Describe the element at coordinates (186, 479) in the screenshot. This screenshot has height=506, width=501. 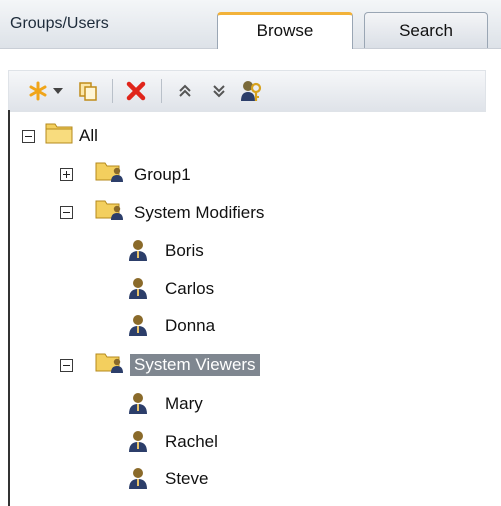
I see `tree-node-user: Steve` at that location.